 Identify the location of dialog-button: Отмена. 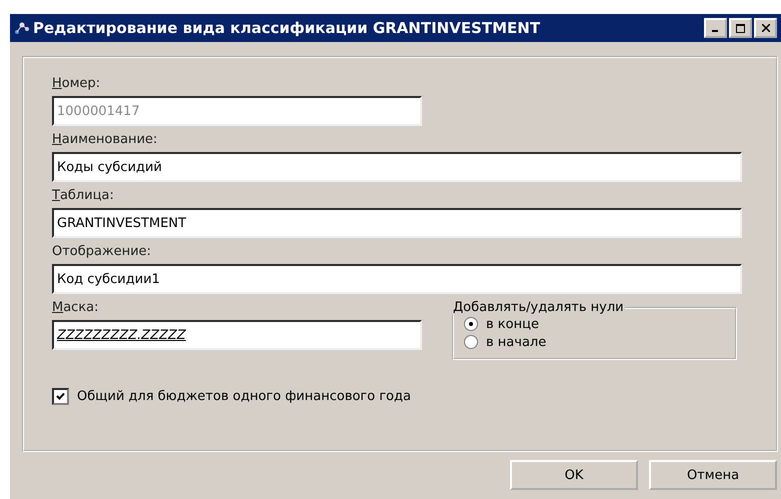
(713, 475).